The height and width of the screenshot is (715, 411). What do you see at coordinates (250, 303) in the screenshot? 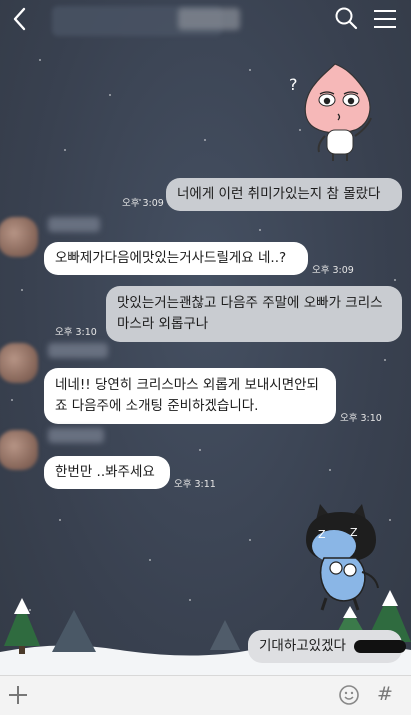
I see `message-line: 맛있는거는괜찮고 다음주 주말에 오빠가 크리스` at bounding box center [250, 303].